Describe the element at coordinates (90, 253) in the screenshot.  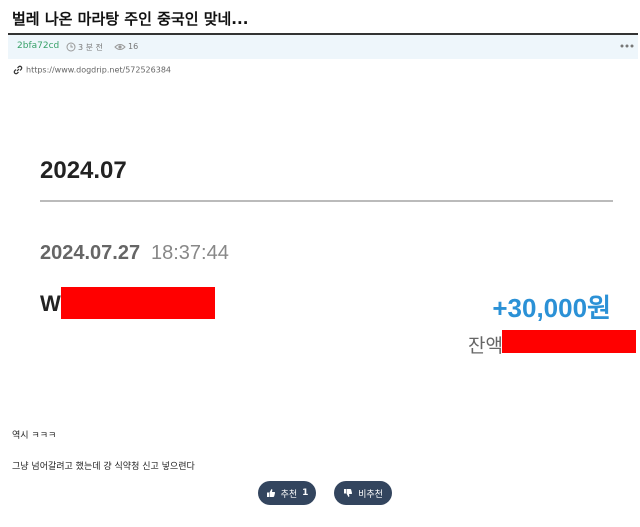
I see `bank-date: 2024.07.27` at that location.